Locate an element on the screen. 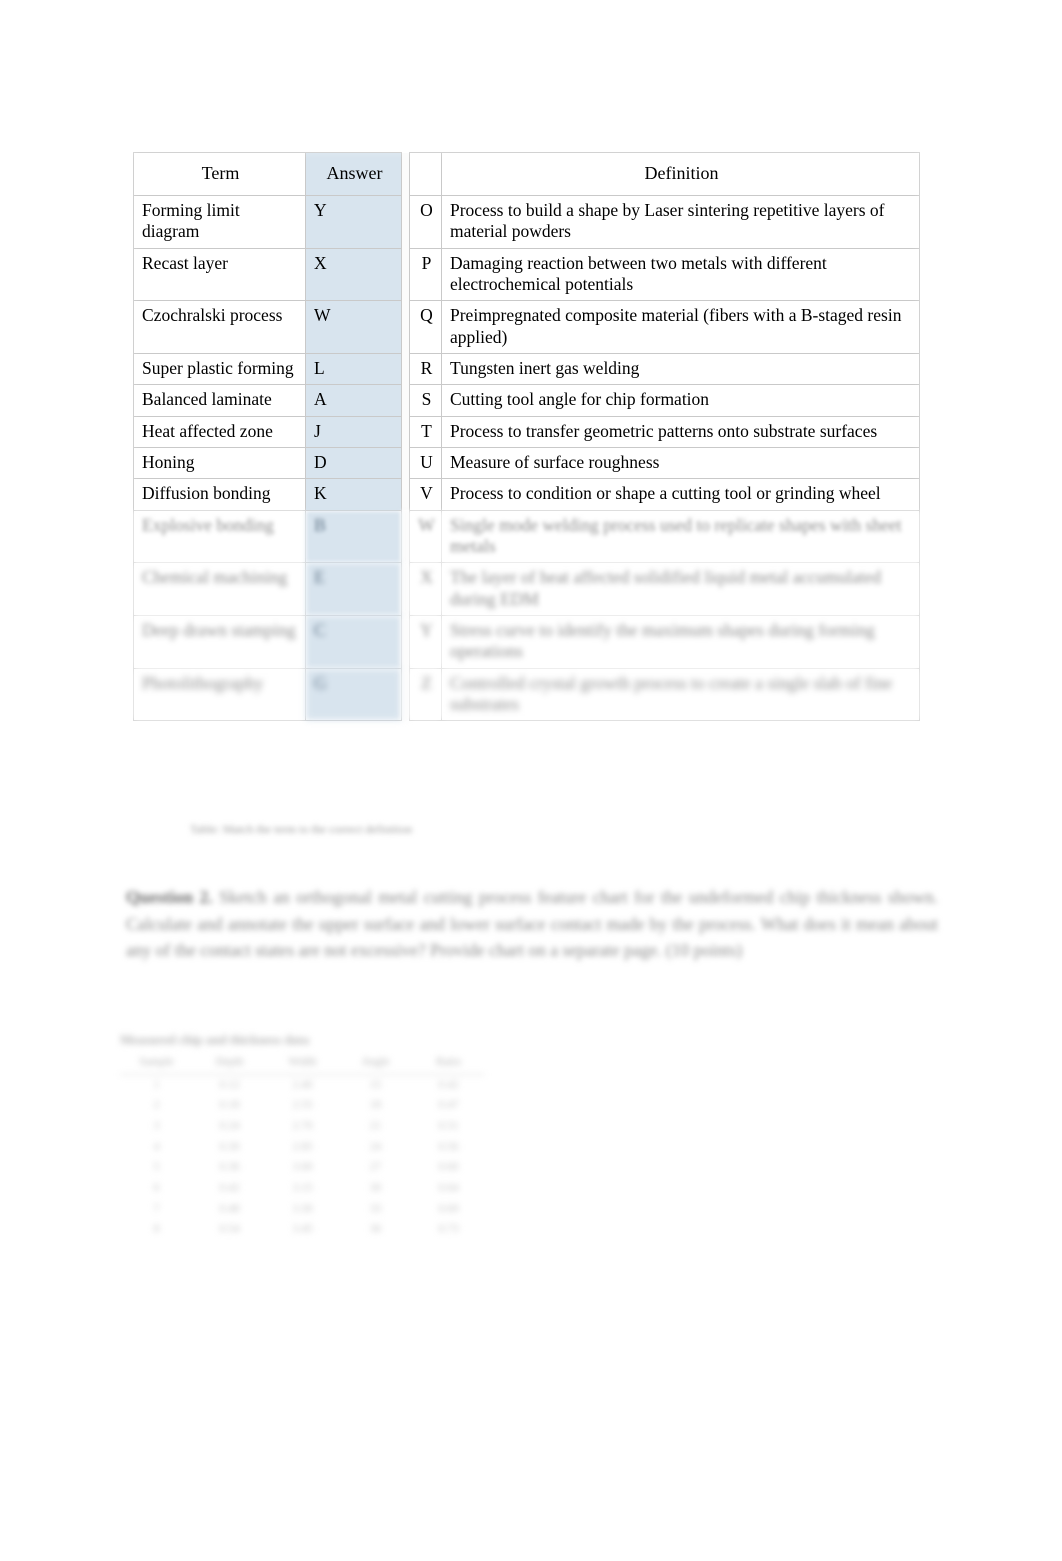 The width and height of the screenshot is (1062, 1561). cell-letter: P is located at coordinates (425, 274).